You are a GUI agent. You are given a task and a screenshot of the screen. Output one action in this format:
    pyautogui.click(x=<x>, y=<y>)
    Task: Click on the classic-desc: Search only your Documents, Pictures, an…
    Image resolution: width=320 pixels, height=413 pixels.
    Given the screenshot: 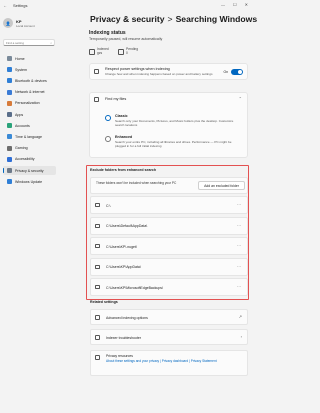 What is the action you would take?
    pyautogui.click(x=174, y=123)
    